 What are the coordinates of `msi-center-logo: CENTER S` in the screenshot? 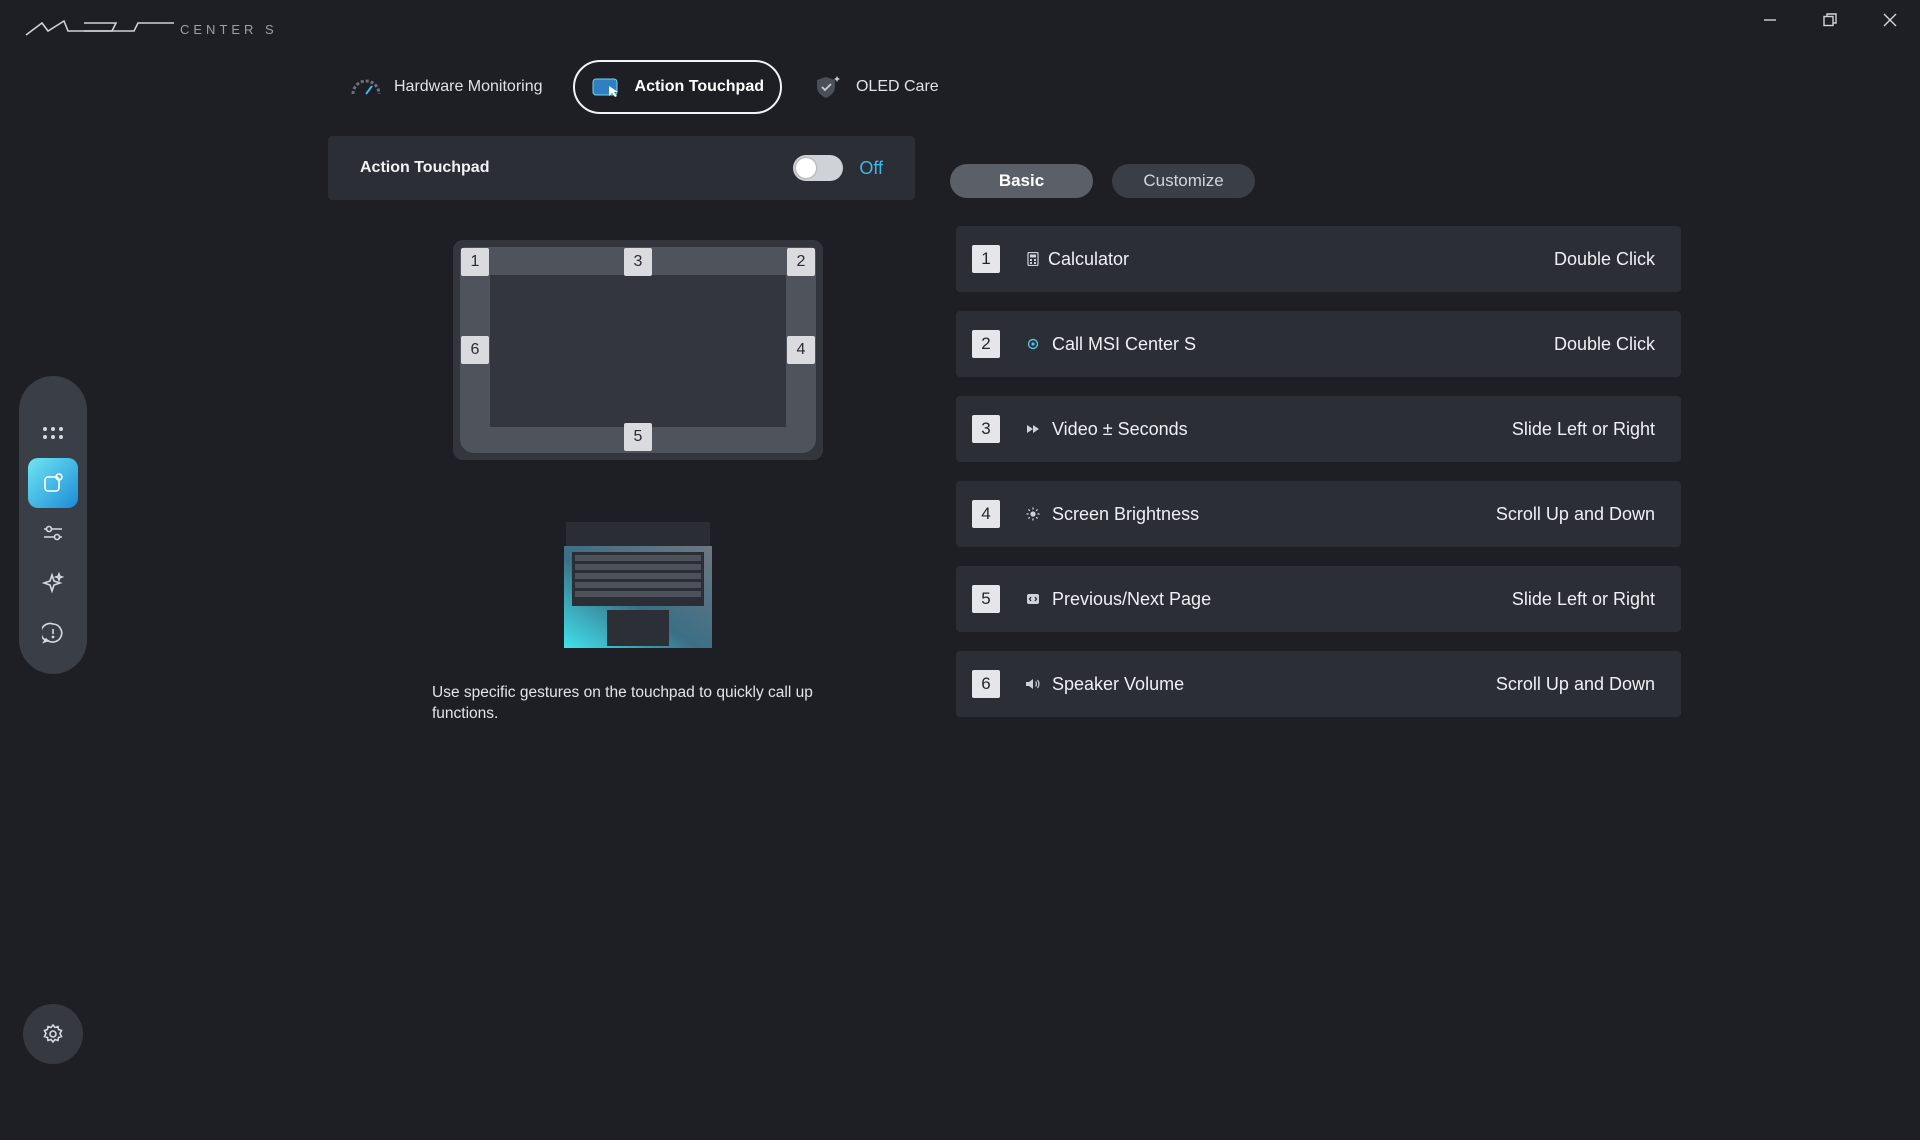 It's located at (162, 28).